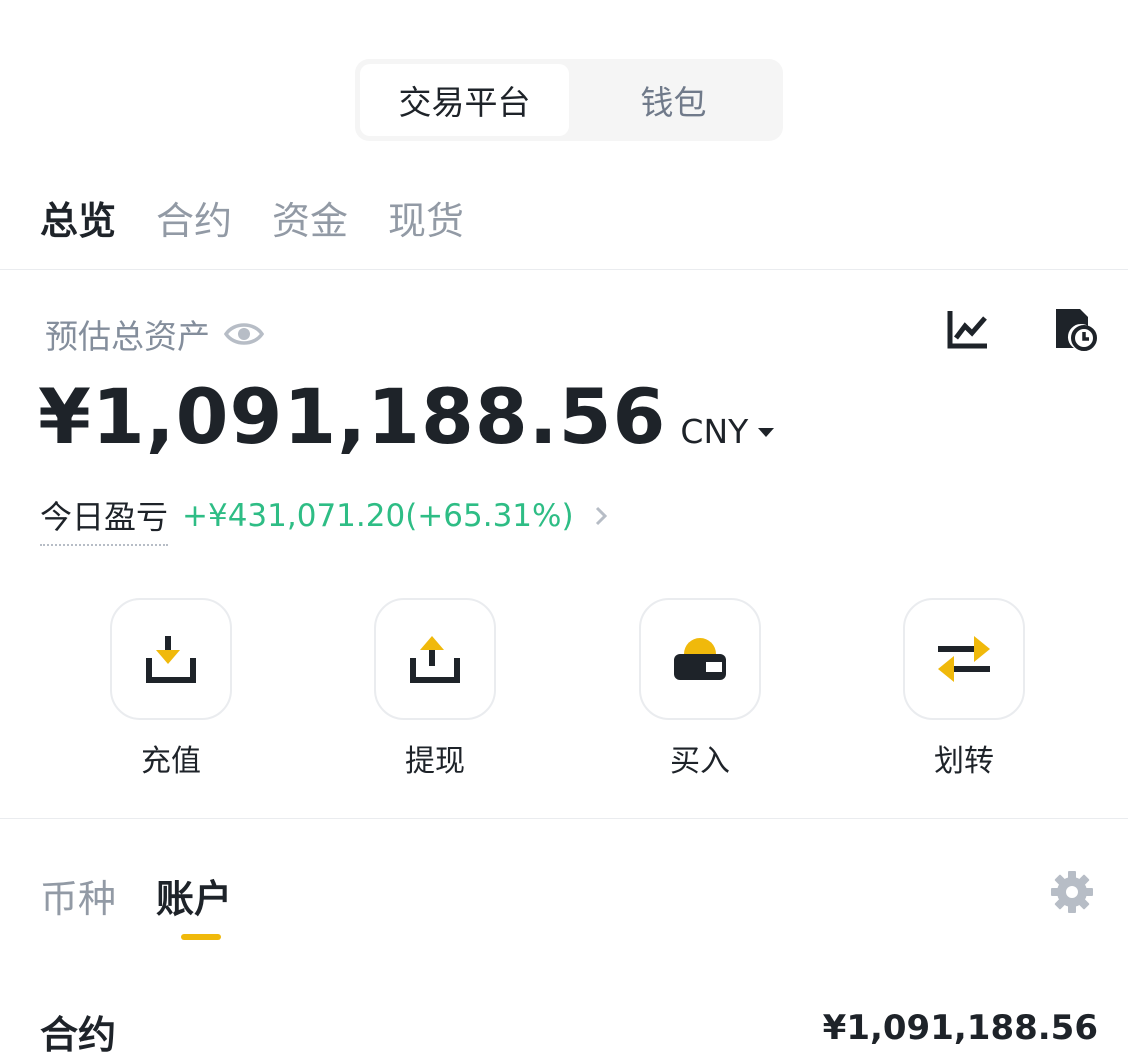  I want to click on withdraw-button: 提现, so click(435, 689).